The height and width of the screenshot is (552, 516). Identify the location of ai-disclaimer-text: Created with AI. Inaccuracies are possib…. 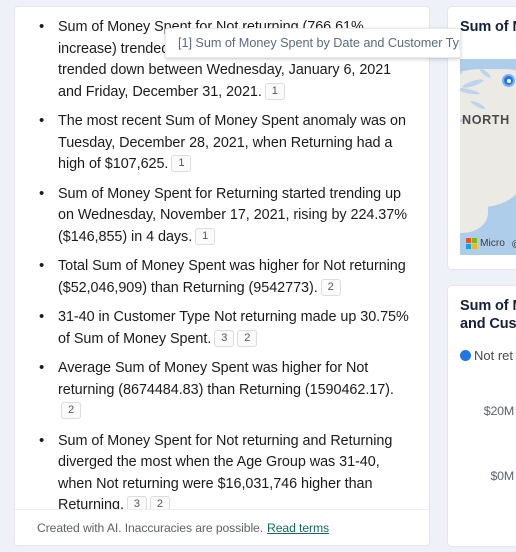
(150, 527).